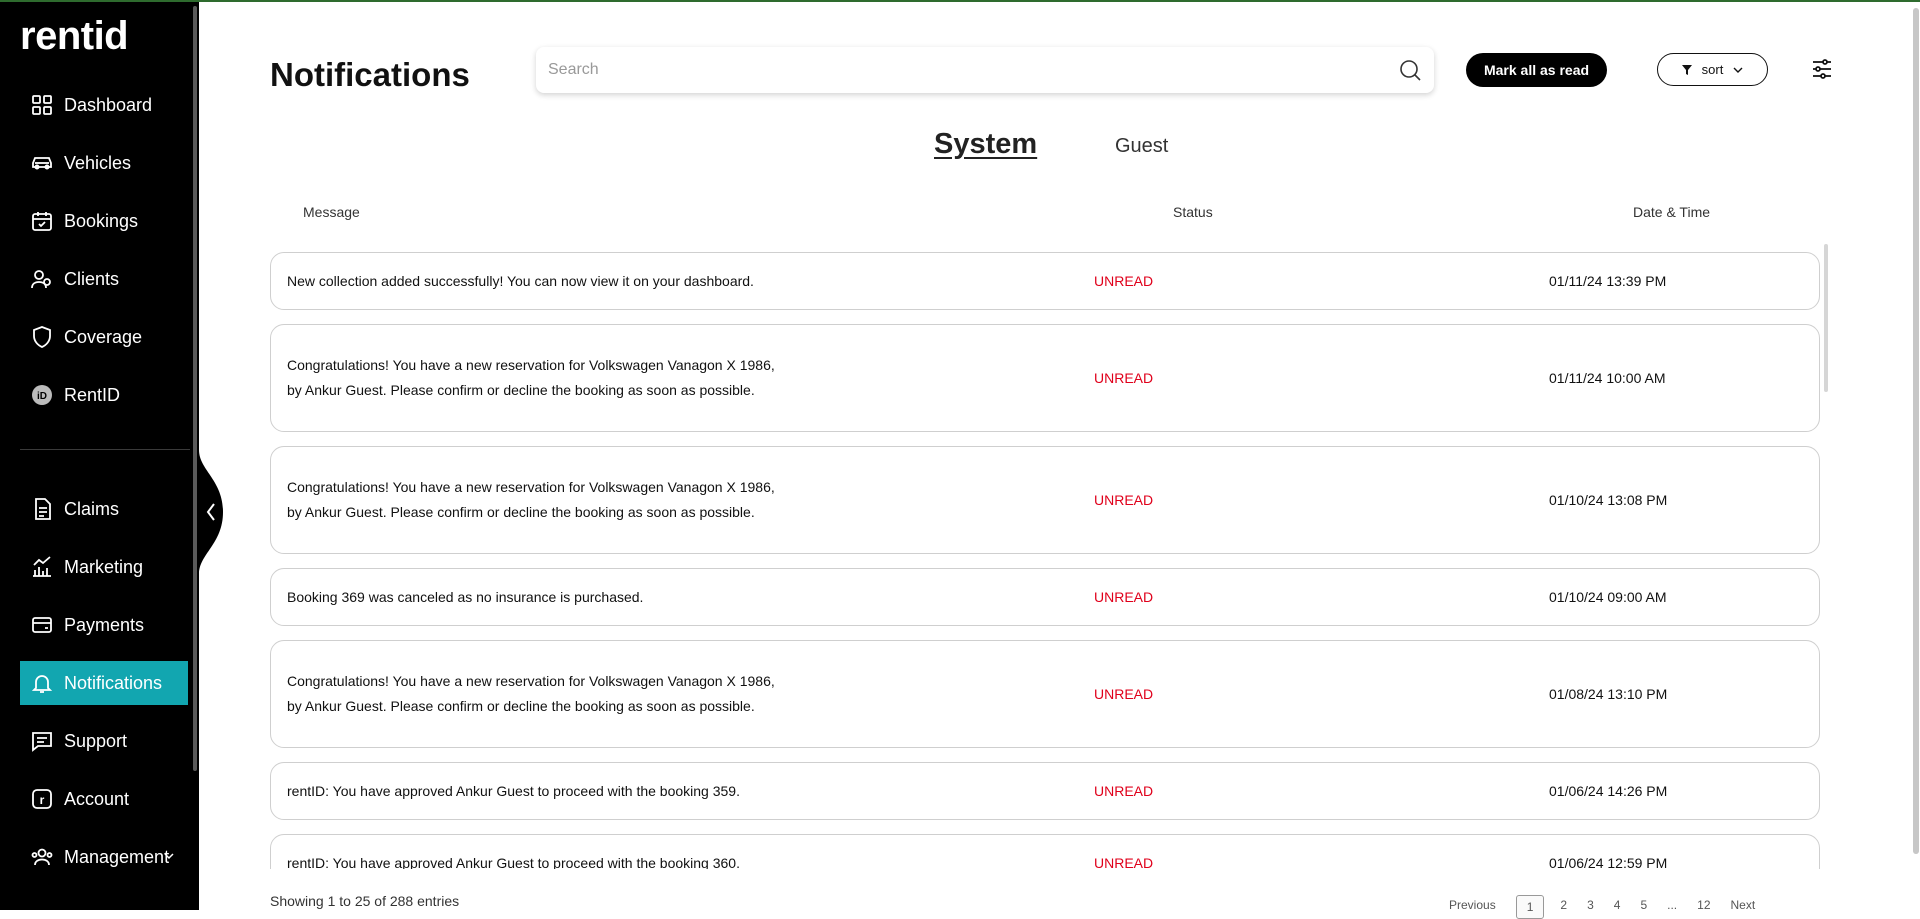  What do you see at coordinates (1686, 69) in the screenshot?
I see `funnel-icon` at bounding box center [1686, 69].